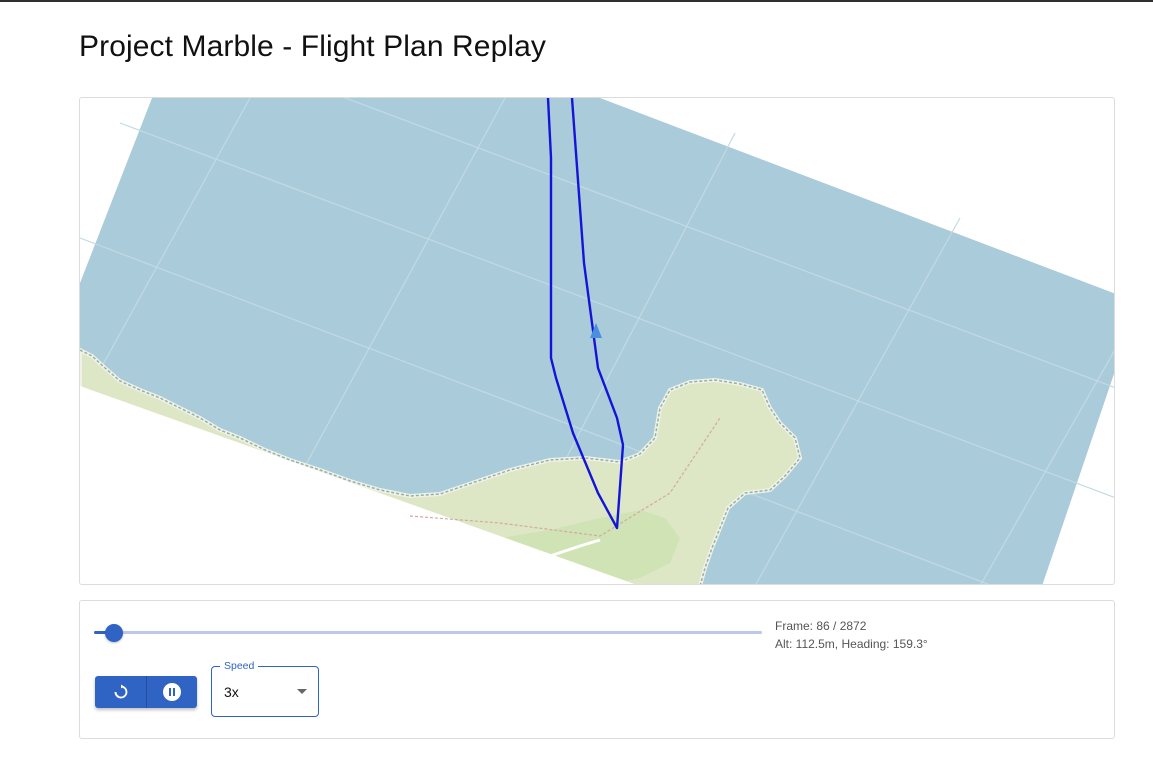 This screenshot has height=772, width=1153. I want to click on telemetry-readout: Alt: 112.5m, Heading: 159.3°, so click(851, 644).